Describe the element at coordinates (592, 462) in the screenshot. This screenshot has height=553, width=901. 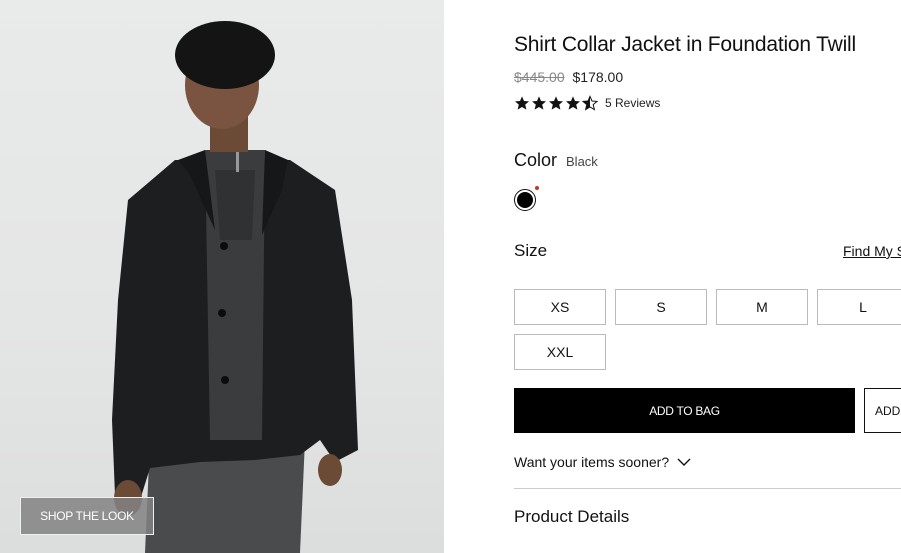
I see `shipping-sooner-label: Want your items sooner?` at that location.